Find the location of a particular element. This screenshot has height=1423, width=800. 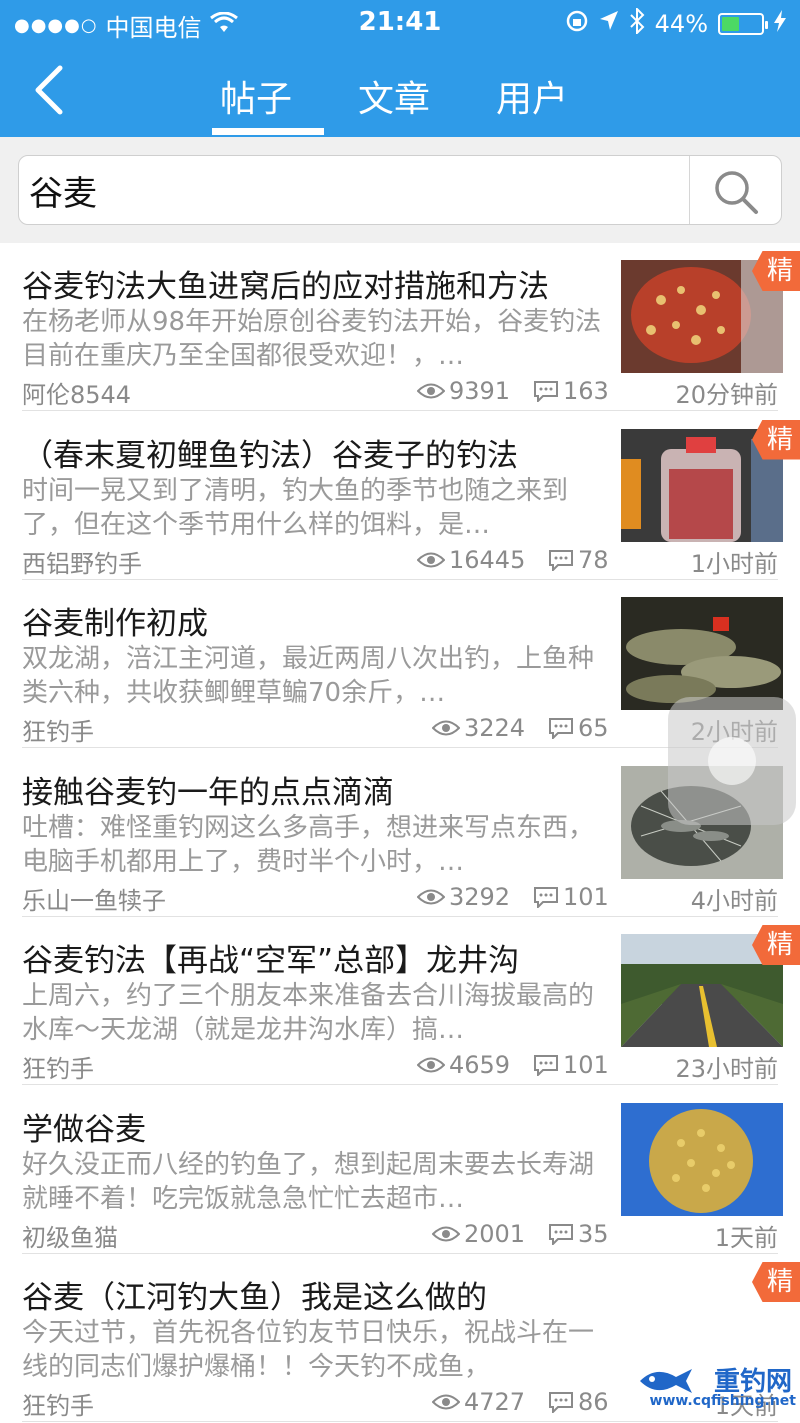

view-count: 4659 is located at coordinates (463, 1065).